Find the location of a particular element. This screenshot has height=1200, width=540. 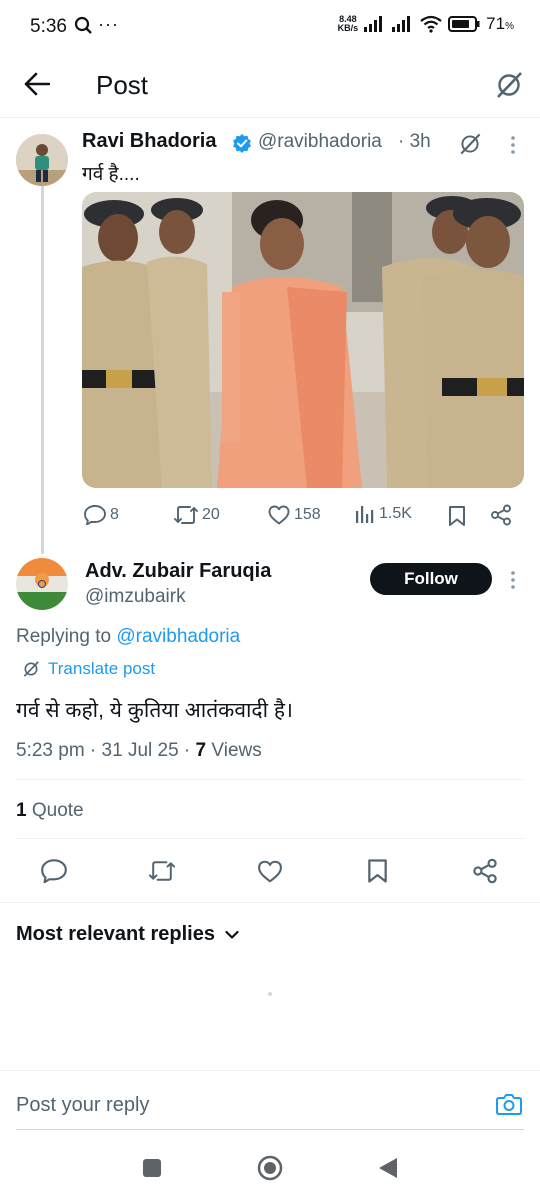

bookmark-main-icon is located at coordinates (377, 871).